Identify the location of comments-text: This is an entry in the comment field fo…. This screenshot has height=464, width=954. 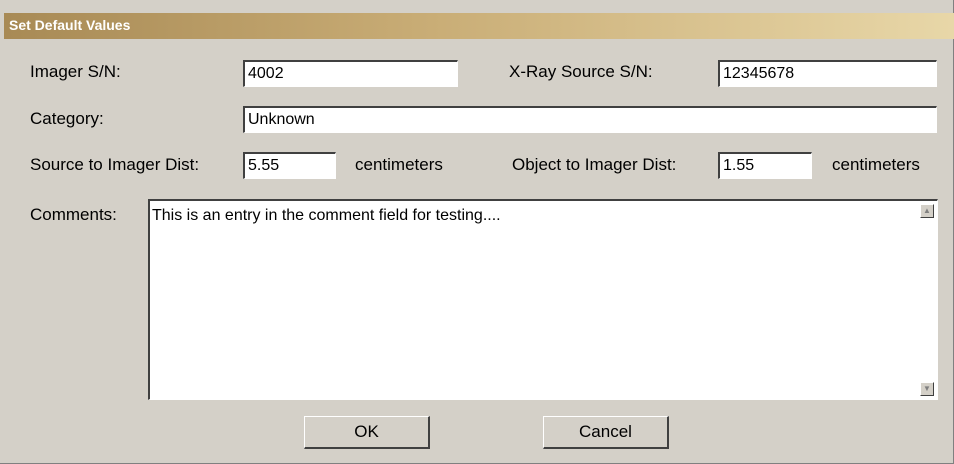
(326, 215).